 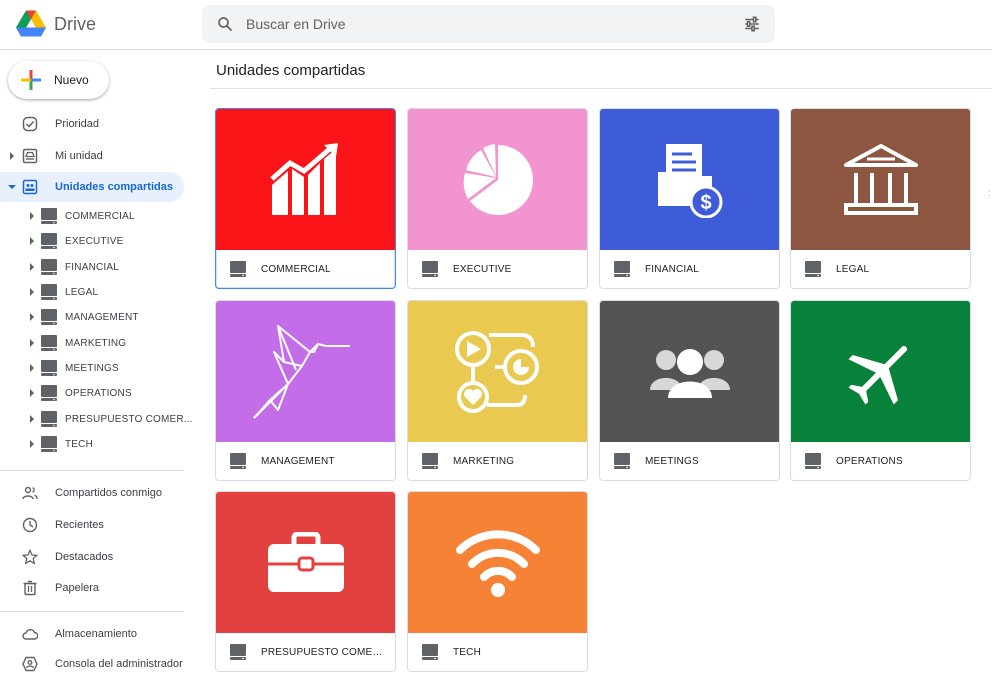 I want to click on drive-card-marketing: MARKETING, so click(x=497, y=390).